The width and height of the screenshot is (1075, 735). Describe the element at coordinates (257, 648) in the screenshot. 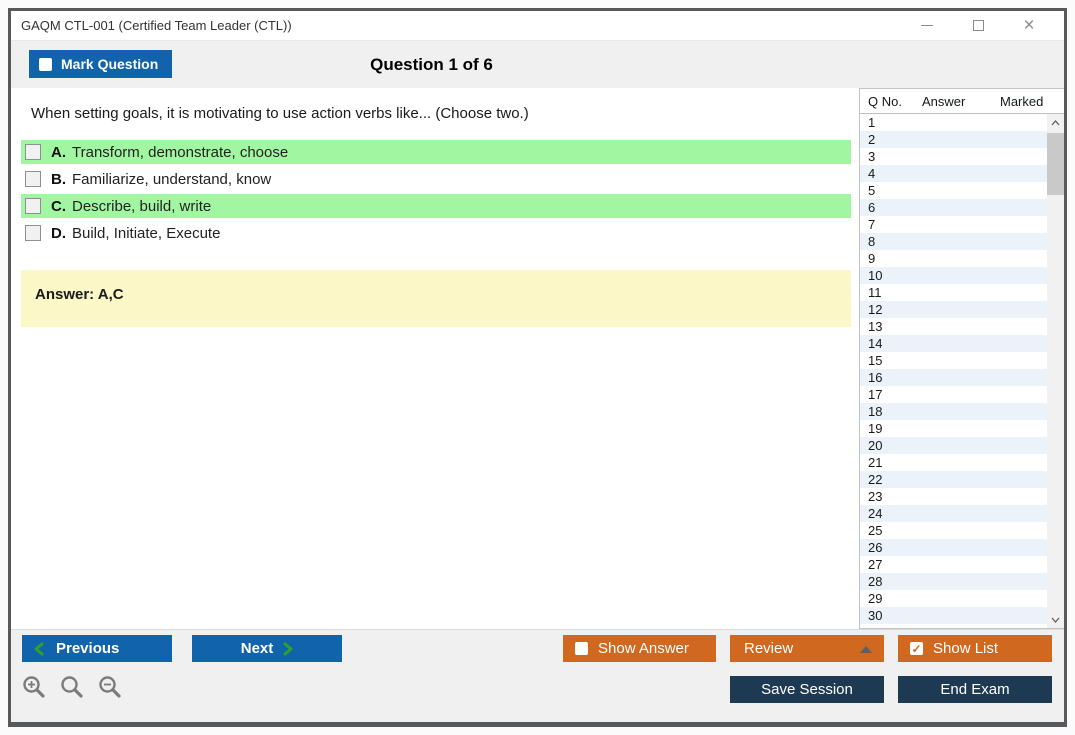

I see `next-label: Next` at that location.